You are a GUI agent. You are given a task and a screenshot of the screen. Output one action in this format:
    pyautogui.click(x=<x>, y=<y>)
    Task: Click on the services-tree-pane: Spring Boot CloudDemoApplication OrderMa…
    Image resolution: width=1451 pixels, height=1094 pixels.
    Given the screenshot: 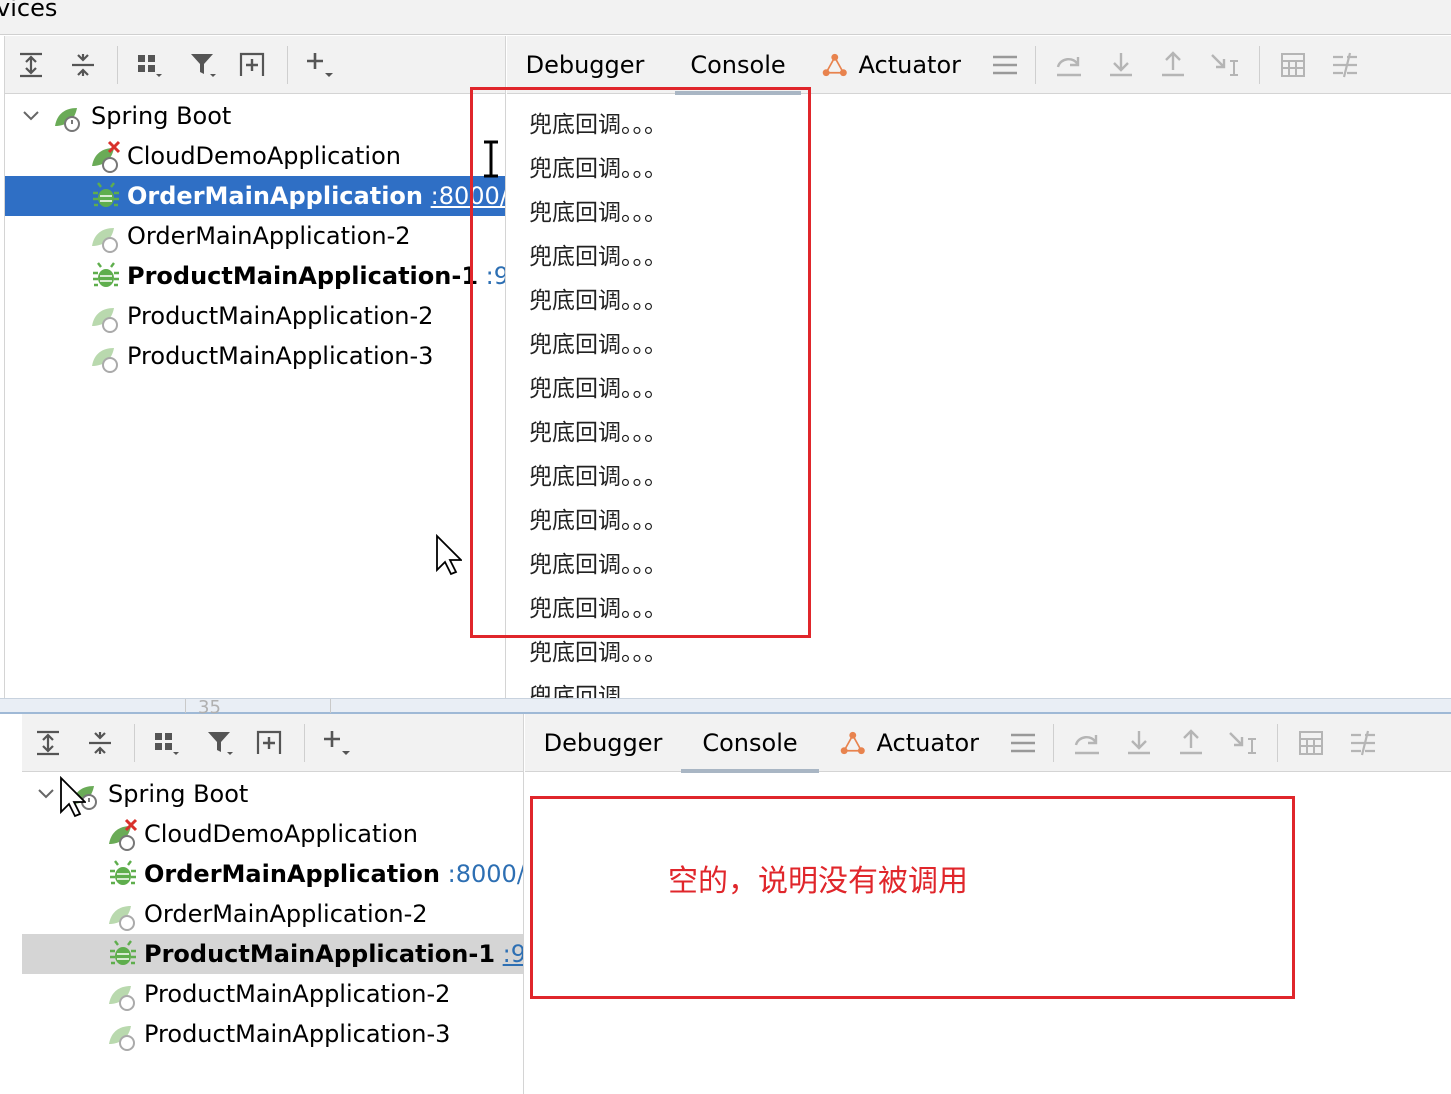 What is the action you would take?
    pyautogui.click(x=273, y=904)
    